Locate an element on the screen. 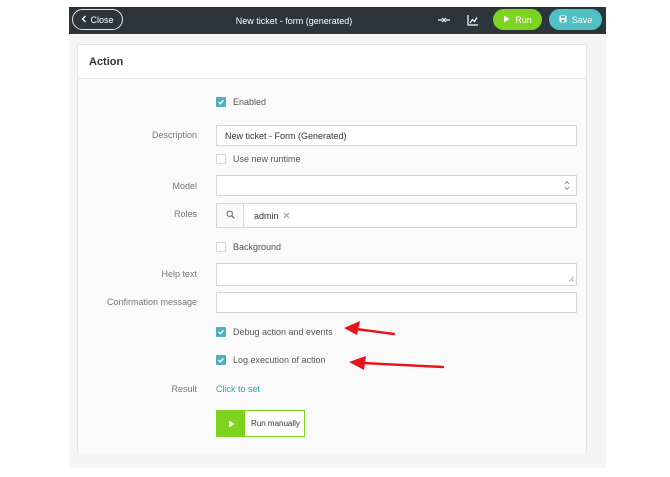  run-manually-play-box is located at coordinates (231, 423).